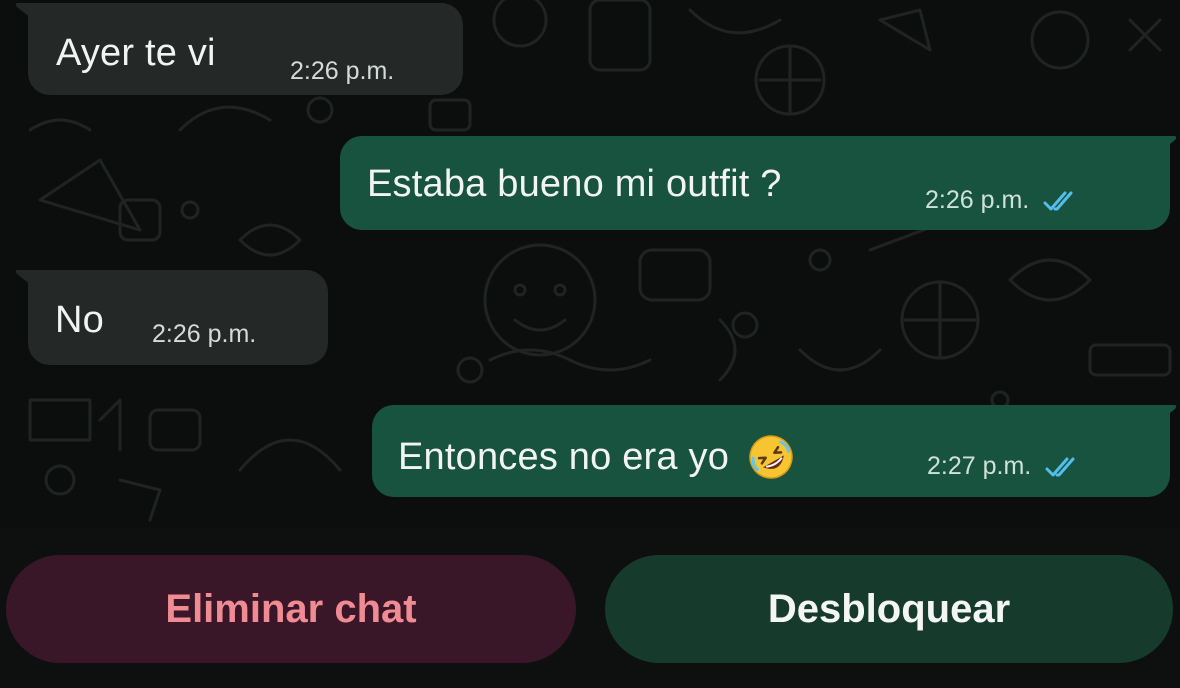 This screenshot has width=1180, height=688. I want to click on message-timestamp: 2:27 p.m., so click(1005, 466).